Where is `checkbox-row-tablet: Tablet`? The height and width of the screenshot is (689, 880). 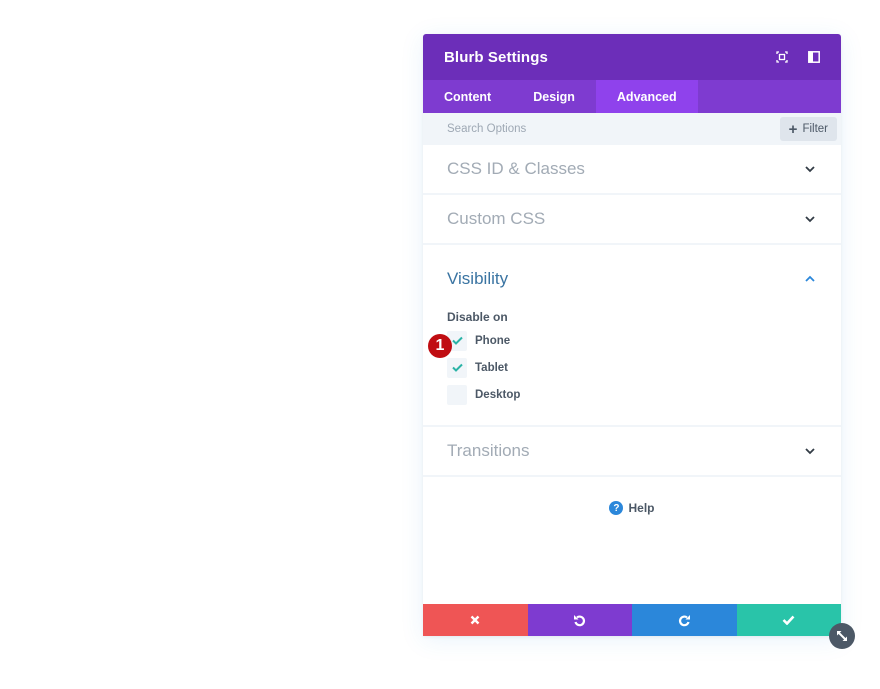
checkbox-row-tablet: Tablet is located at coordinates (632, 367).